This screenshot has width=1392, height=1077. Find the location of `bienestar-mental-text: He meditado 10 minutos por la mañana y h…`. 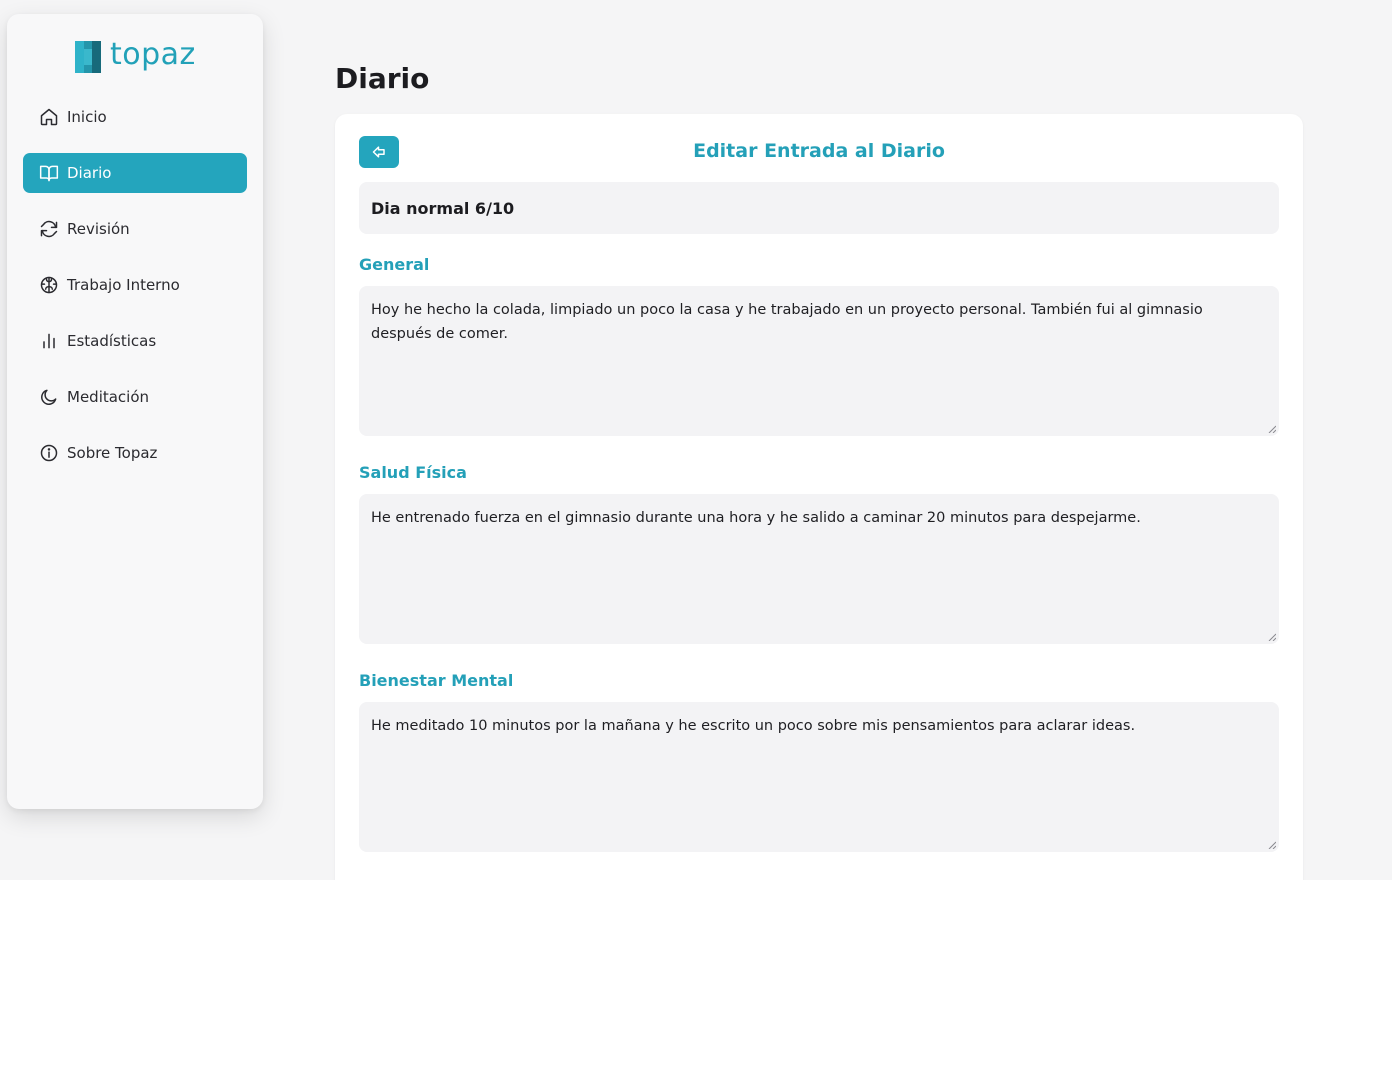

bienestar-mental-text: He meditado 10 minutos por la mañana y h… is located at coordinates (753, 726).